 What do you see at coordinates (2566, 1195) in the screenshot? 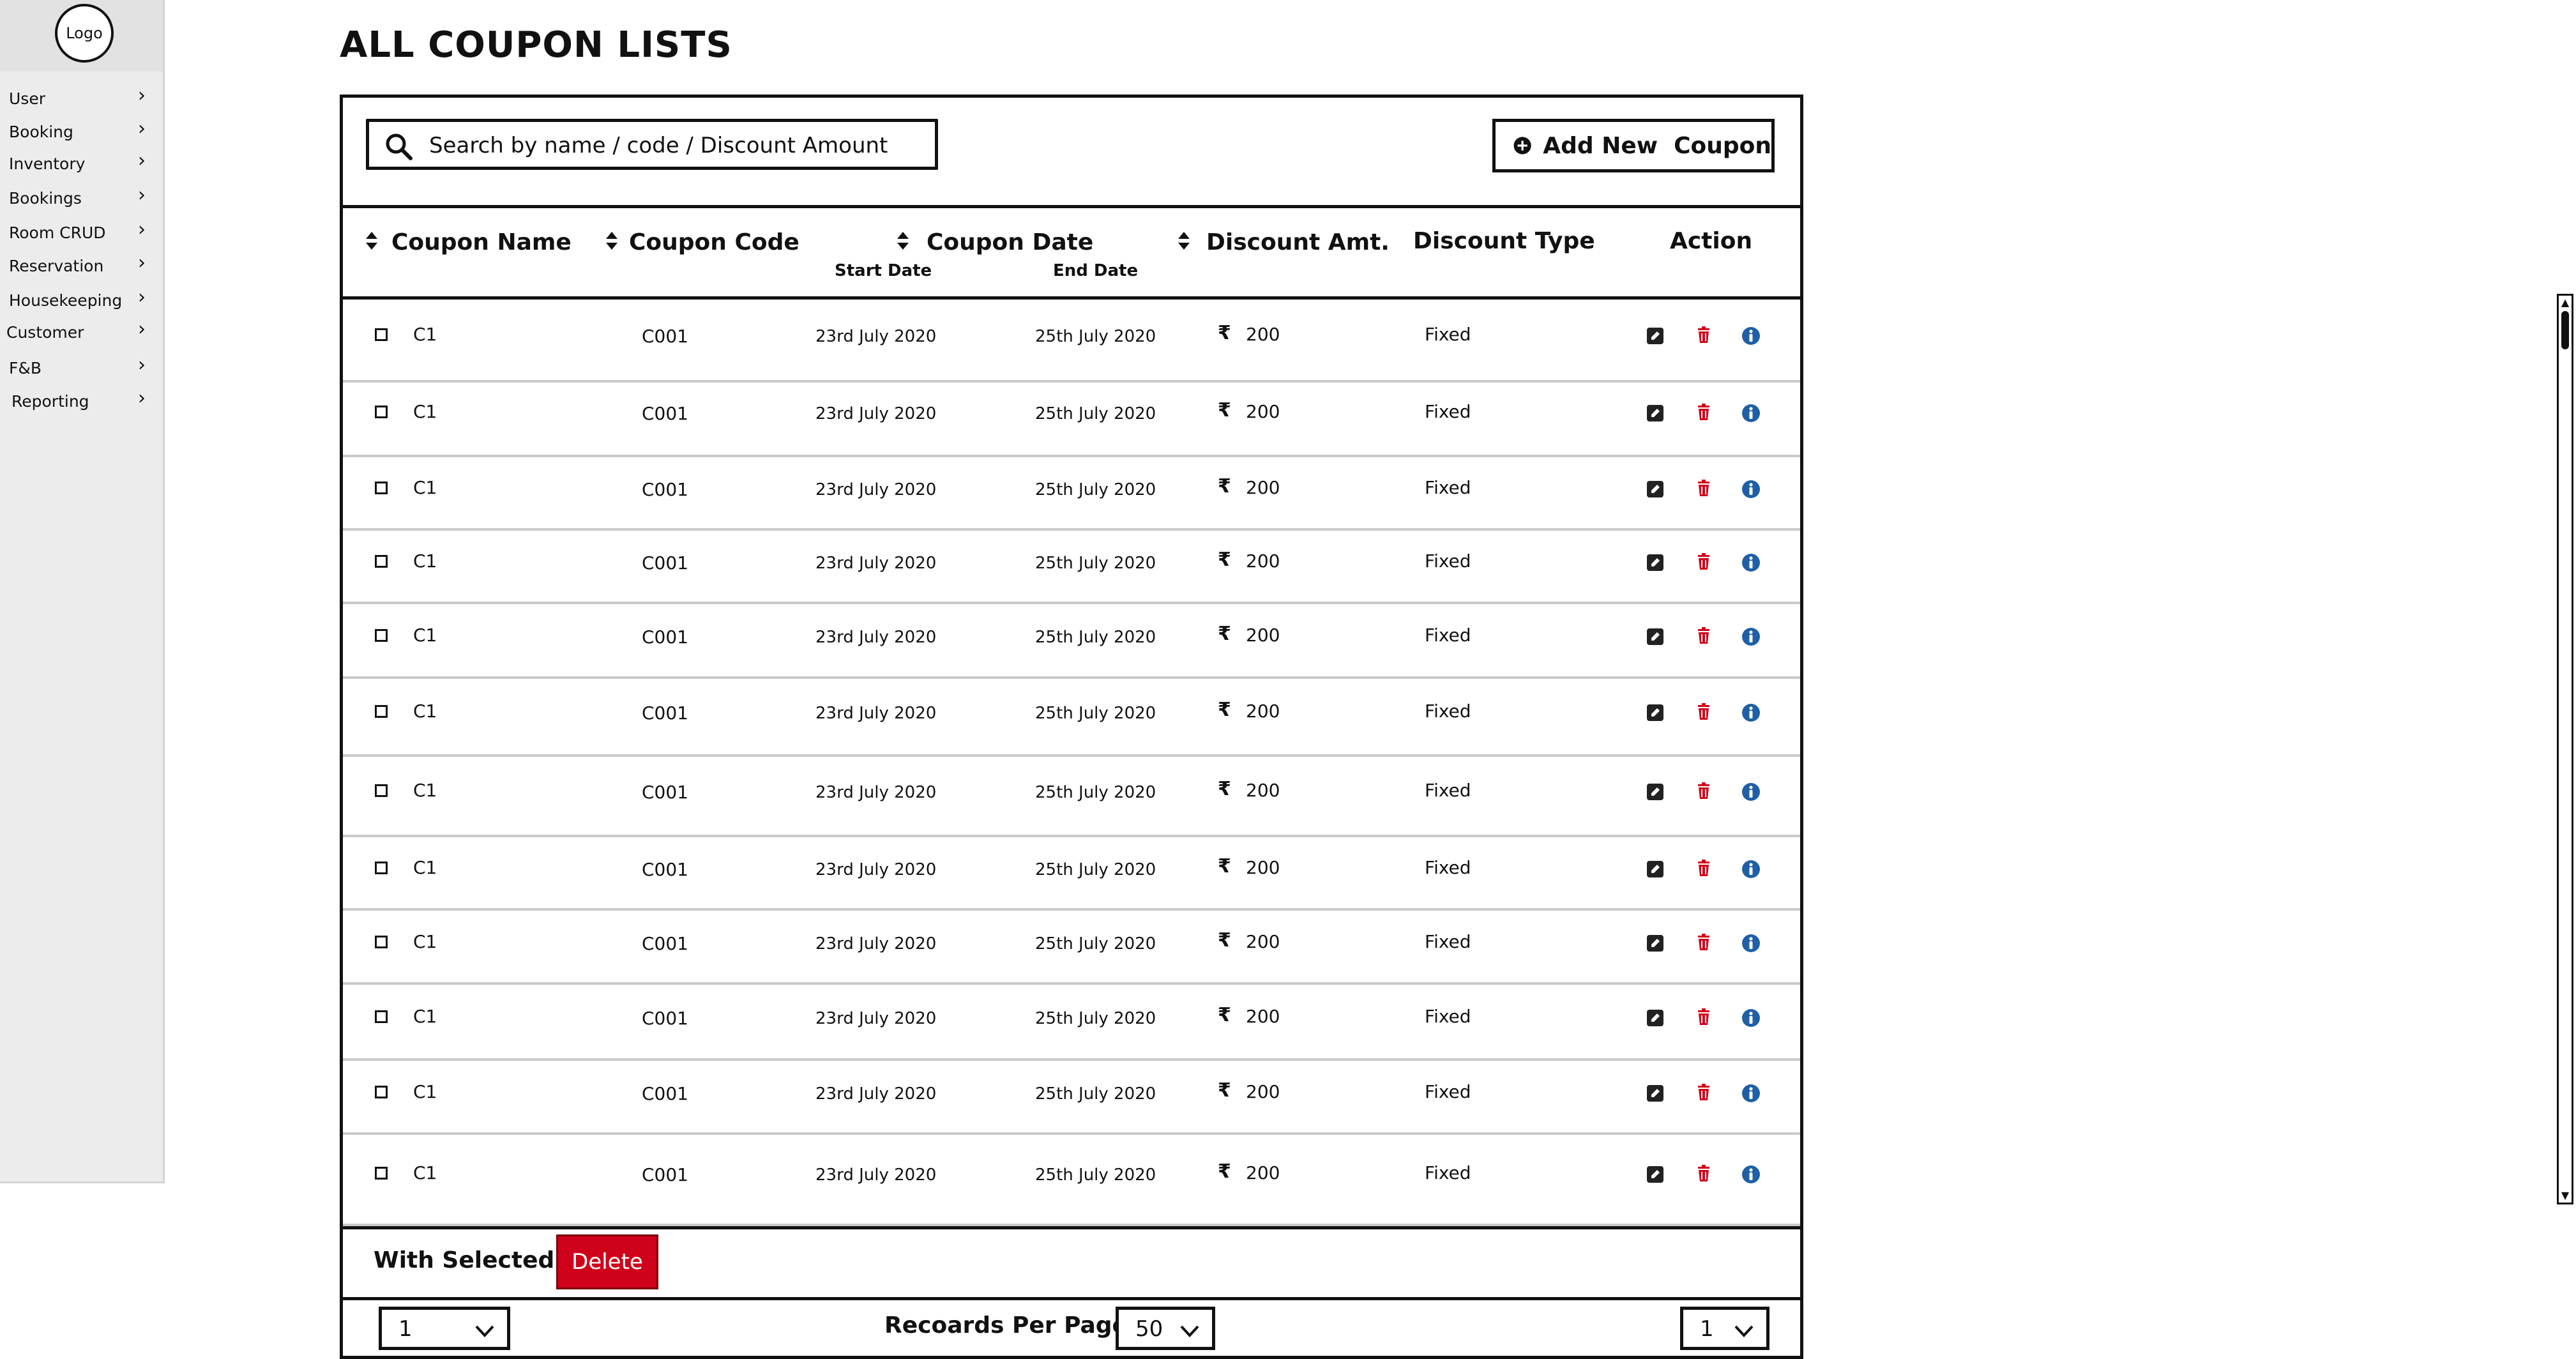
I see `scroll-down-arrow-icon: ▼` at bounding box center [2566, 1195].